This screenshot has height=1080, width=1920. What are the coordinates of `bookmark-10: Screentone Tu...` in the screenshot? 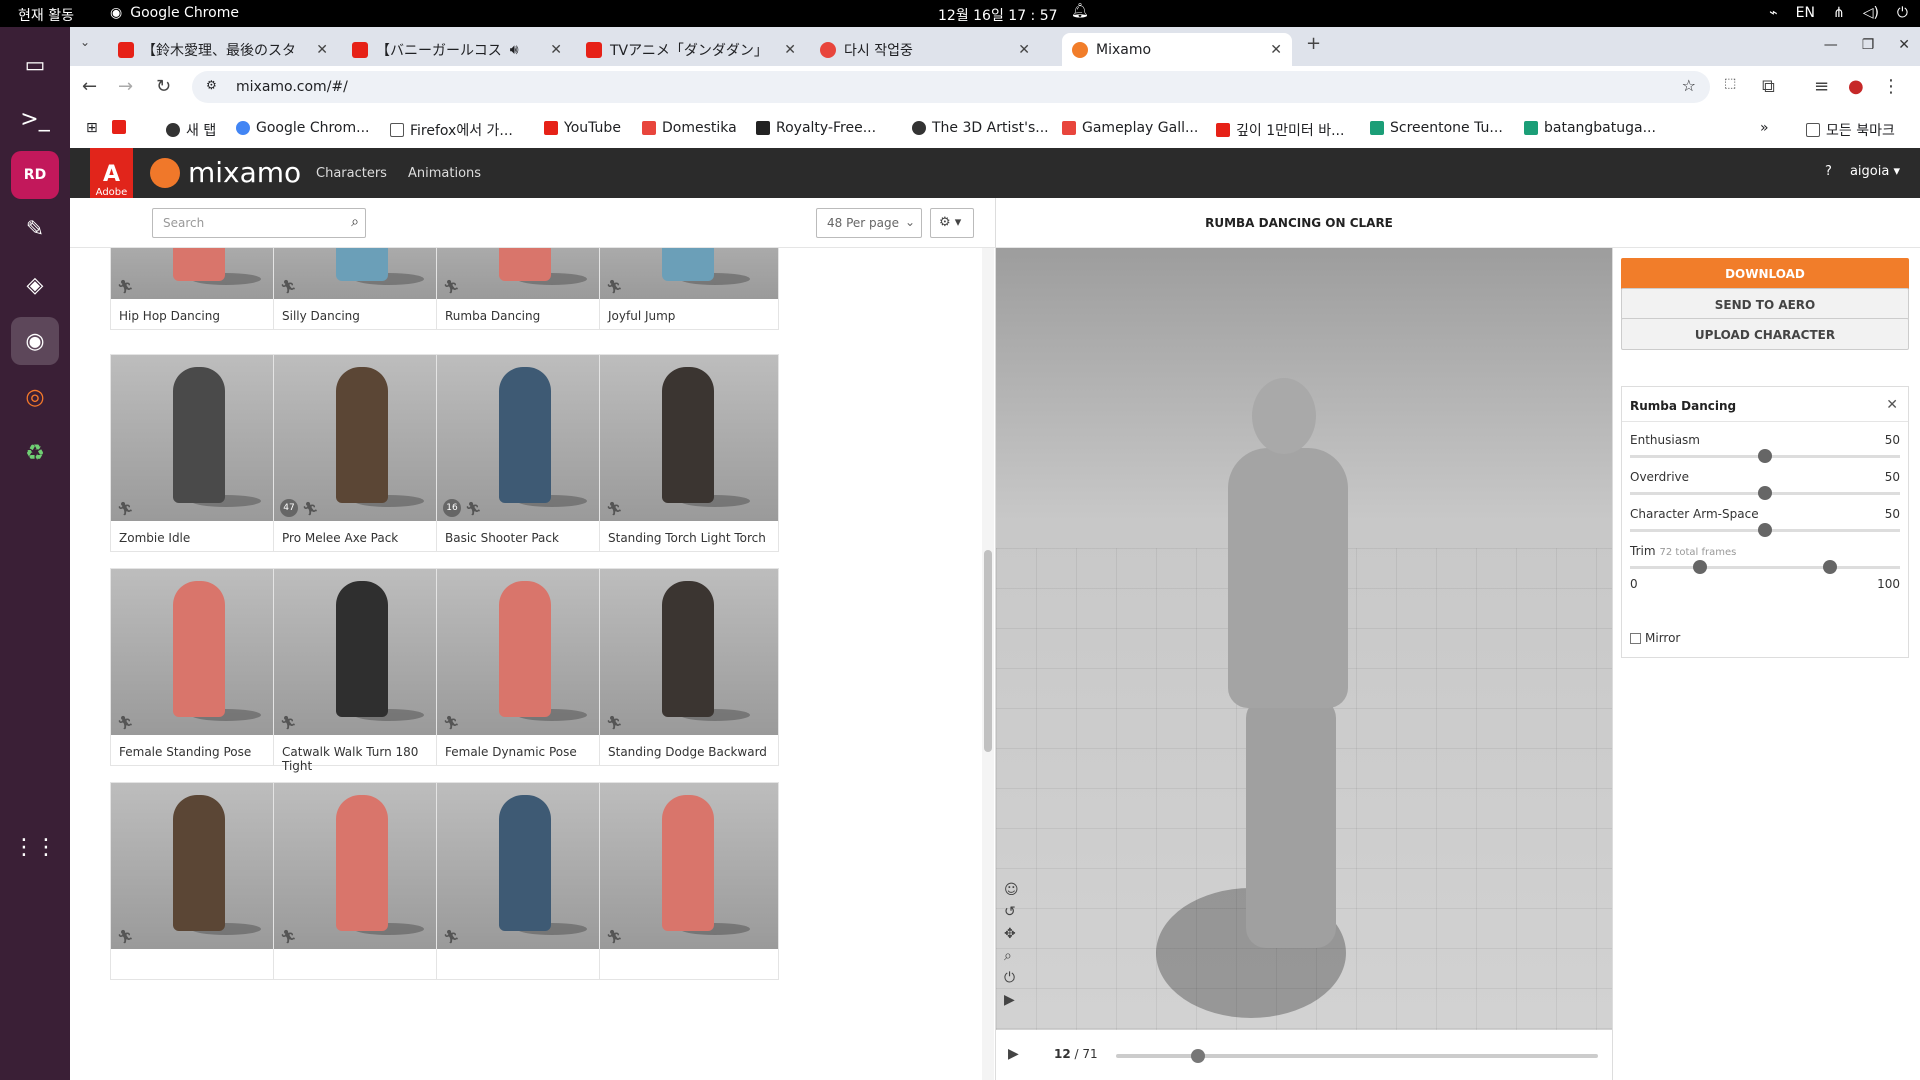 It's located at (1436, 128).